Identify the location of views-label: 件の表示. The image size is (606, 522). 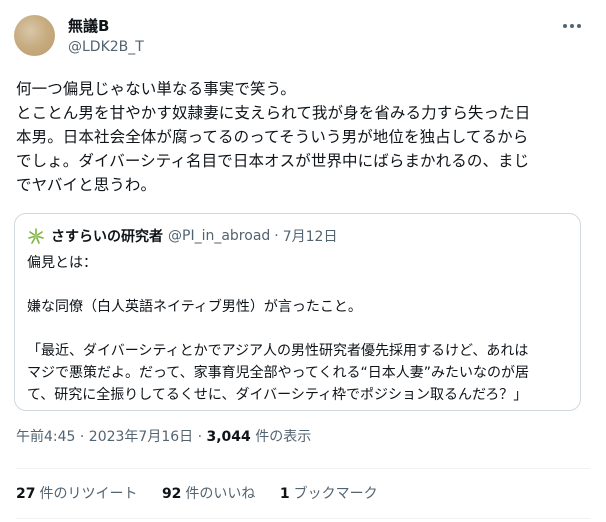
(281, 437).